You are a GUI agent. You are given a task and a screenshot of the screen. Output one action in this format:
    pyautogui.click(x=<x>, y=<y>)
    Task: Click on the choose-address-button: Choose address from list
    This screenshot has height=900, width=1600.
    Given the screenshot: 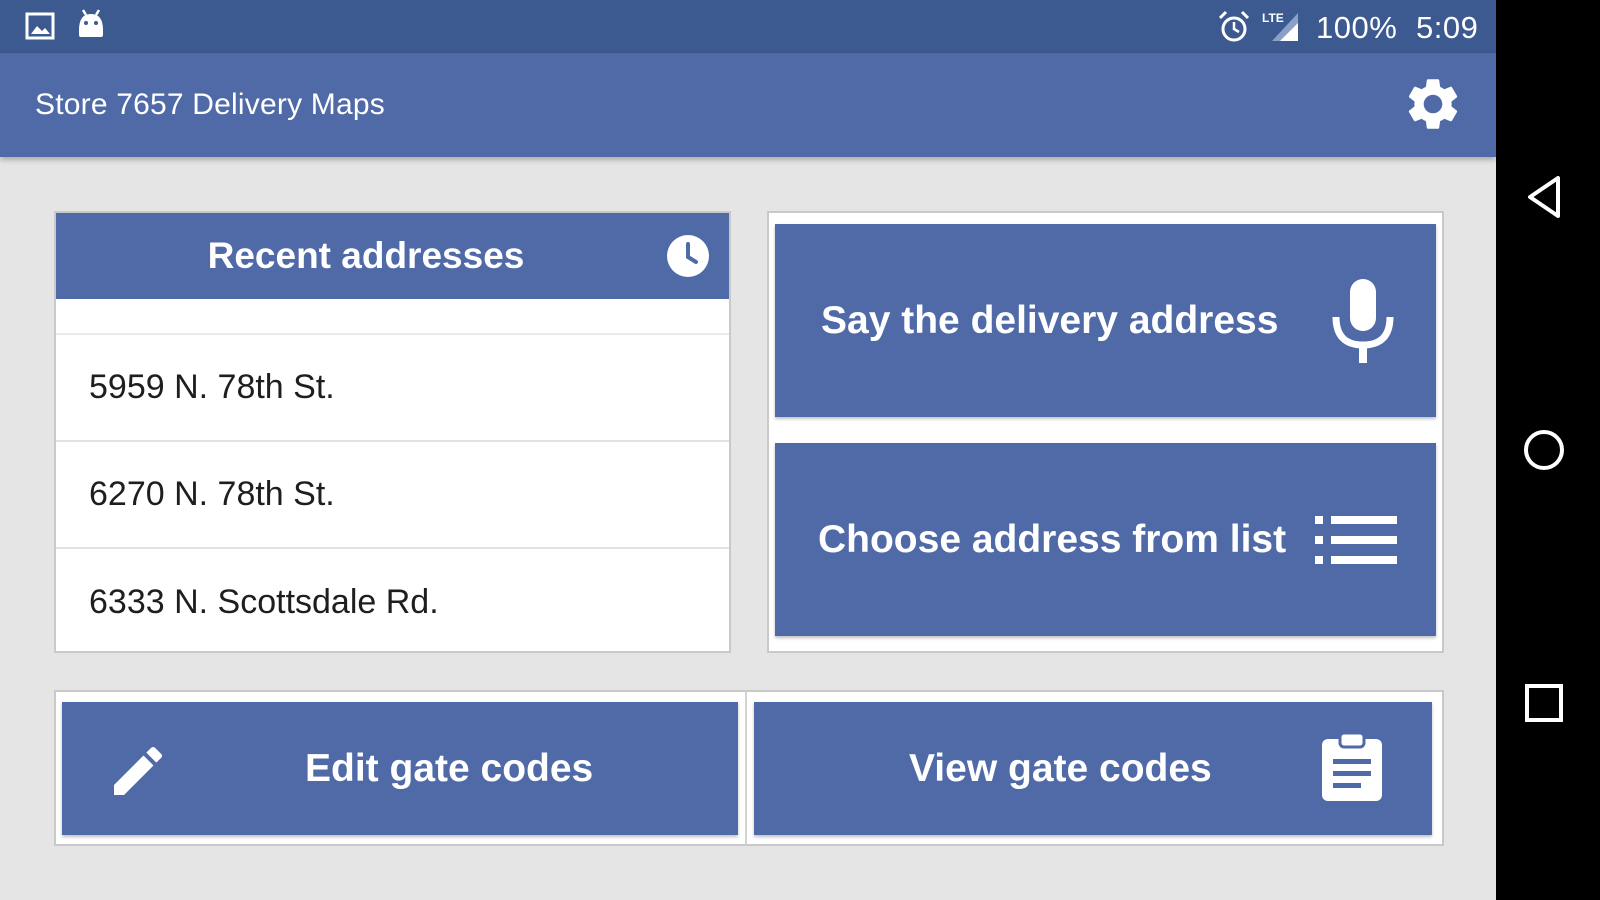 What is the action you would take?
    pyautogui.click(x=1105, y=539)
    